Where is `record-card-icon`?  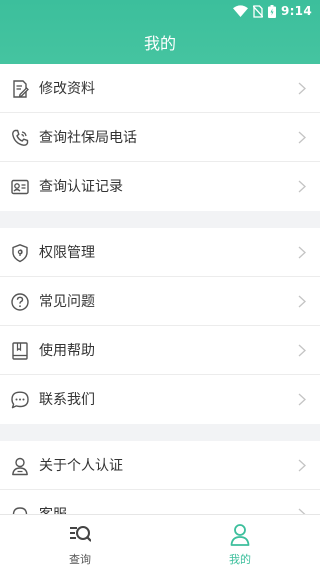
record-card-icon is located at coordinates (20, 187).